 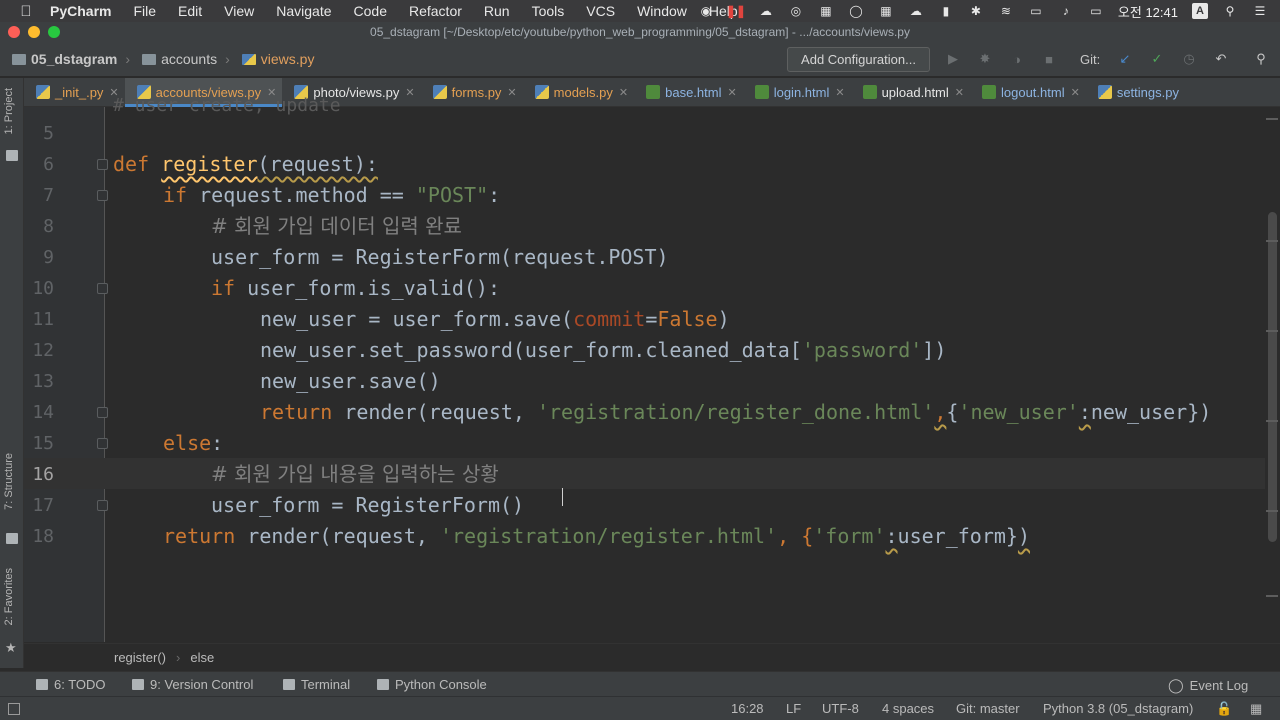 What do you see at coordinates (988, 708) in the screenshot?
I see `git-branch: Git: master` at bounding box center [988, 708].